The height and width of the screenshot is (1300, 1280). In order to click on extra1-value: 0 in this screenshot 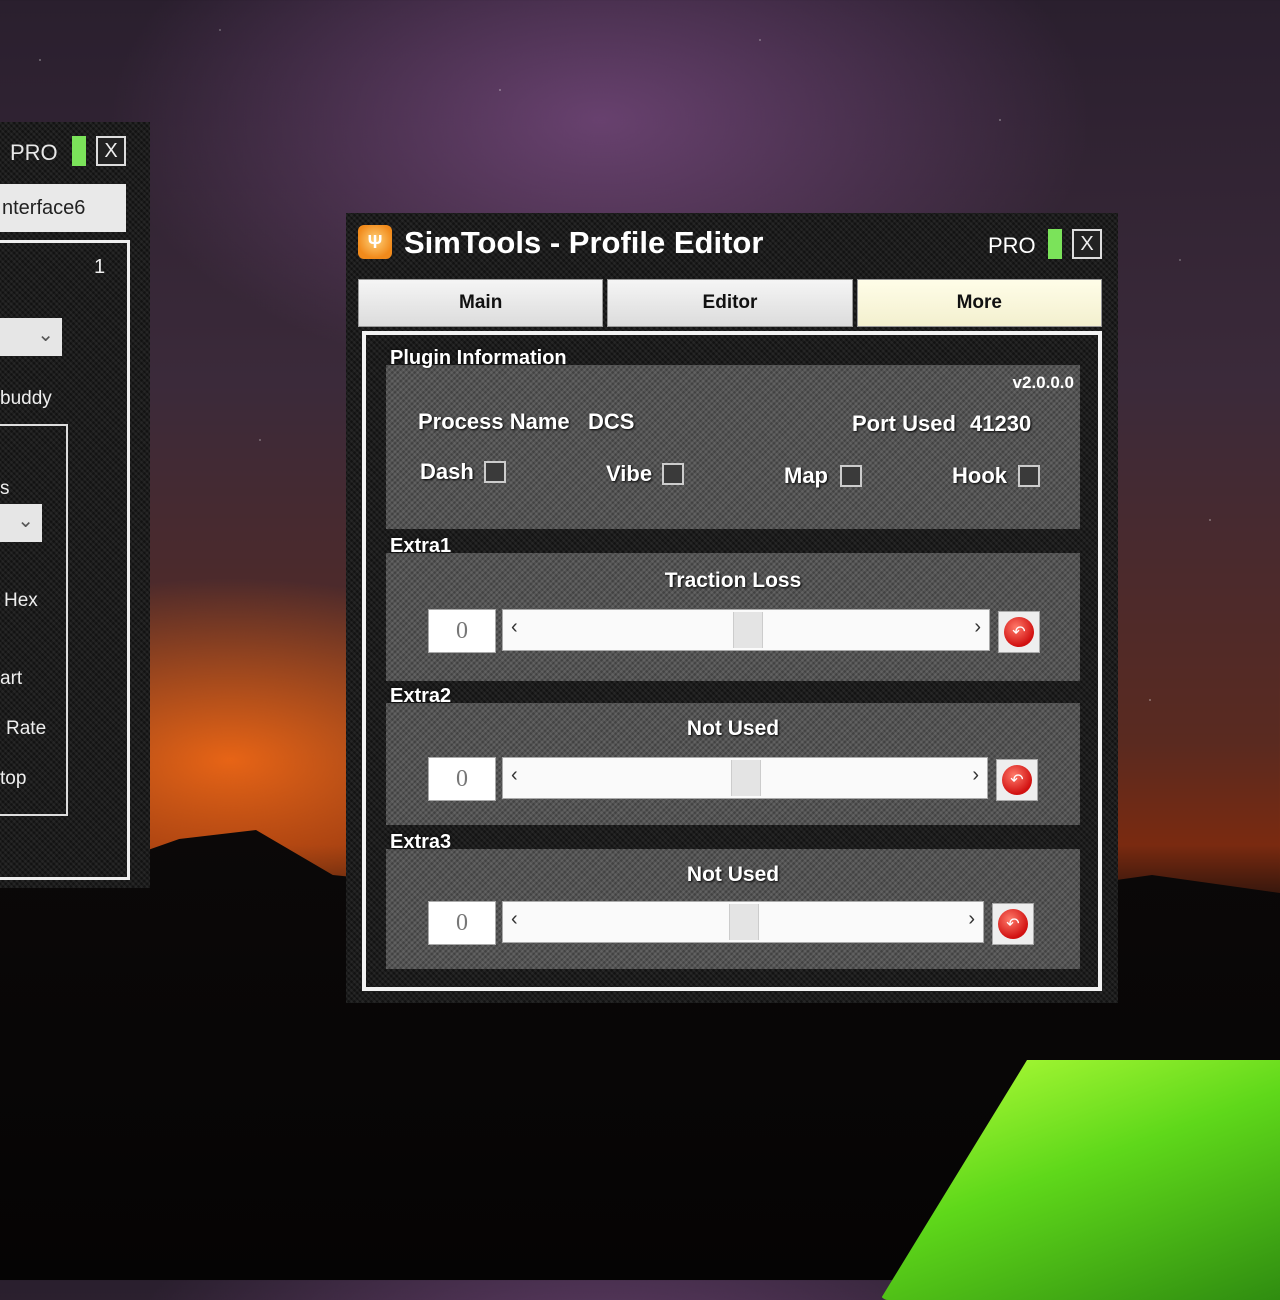, I will do `click(462, 631)`.